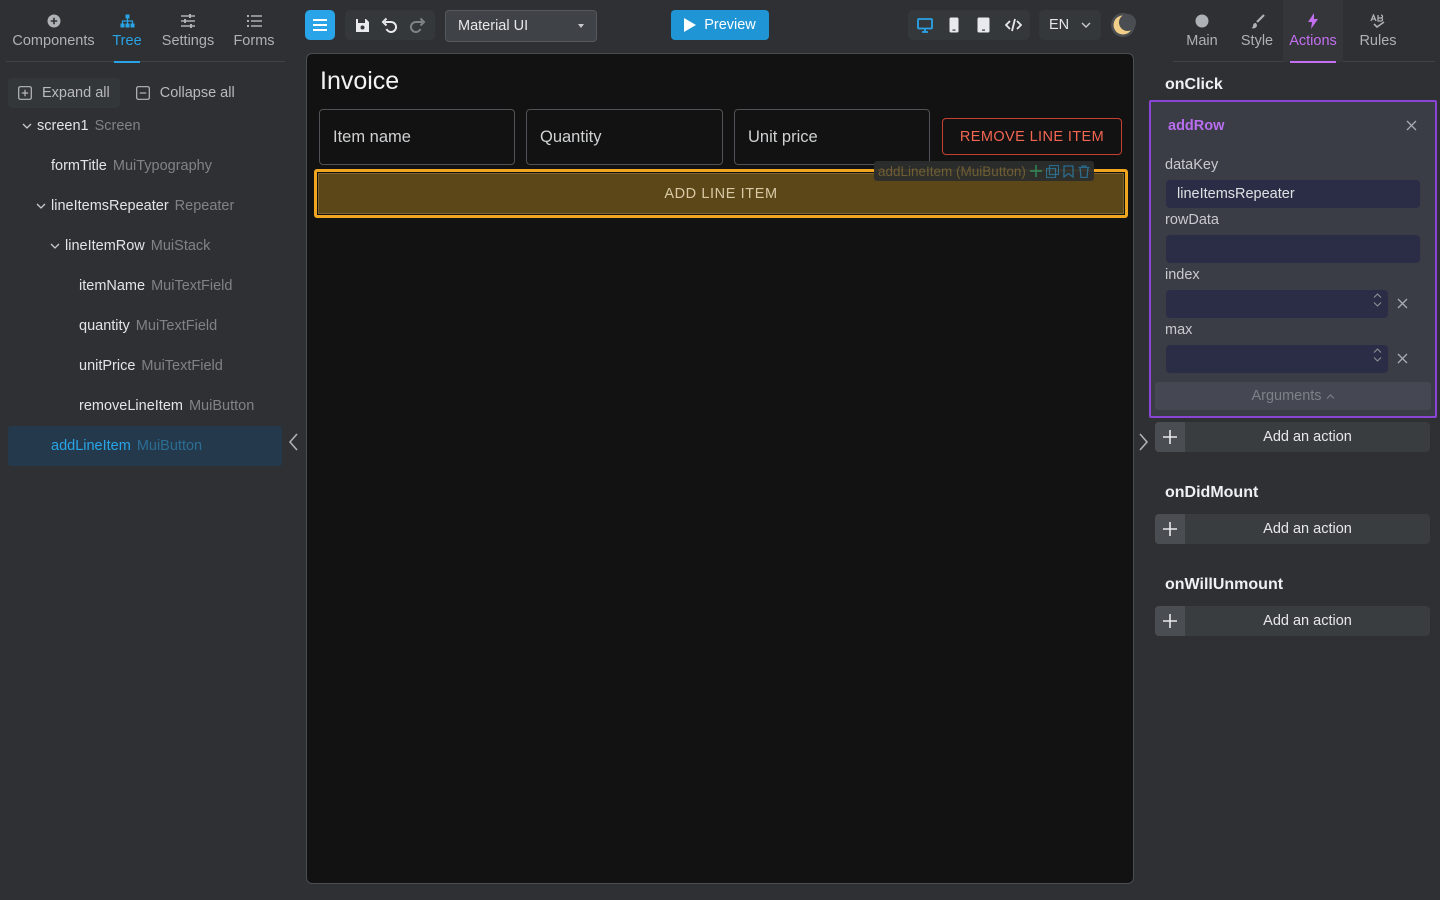  I want to click on unit-price-field: Unit price, so click(832, 137).